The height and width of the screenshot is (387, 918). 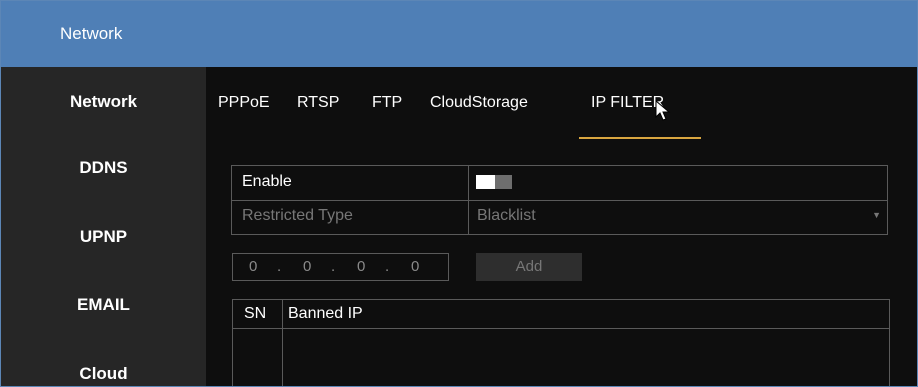 What do you see at coordinates (307, 266) in the screenshot?
I see `ip-octet-2: 0` at bounding box center [307, 266].